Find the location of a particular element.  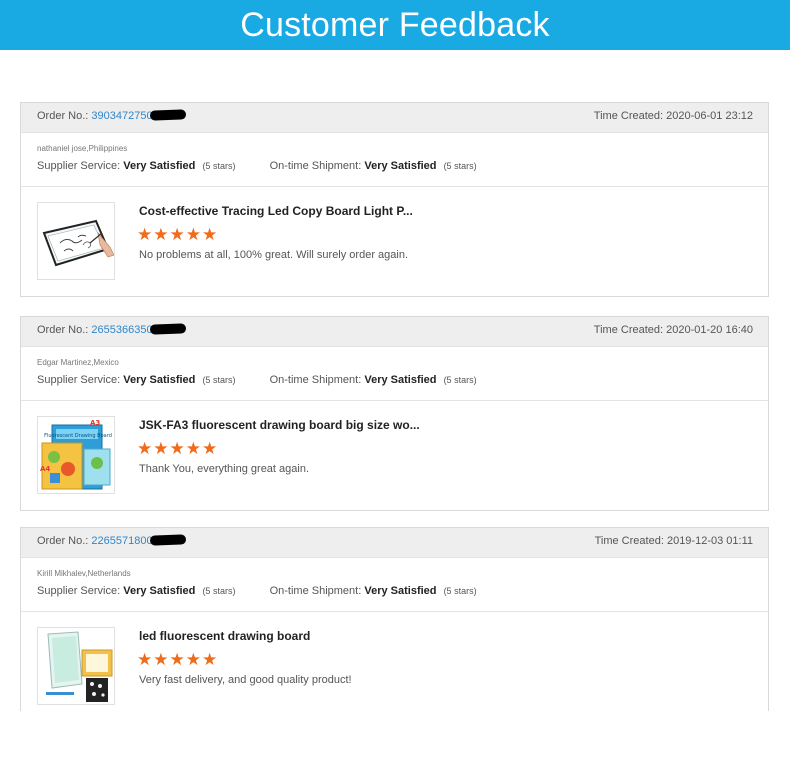

order-number: Order No.: 2265571800 is located at coordinates (111, 540).